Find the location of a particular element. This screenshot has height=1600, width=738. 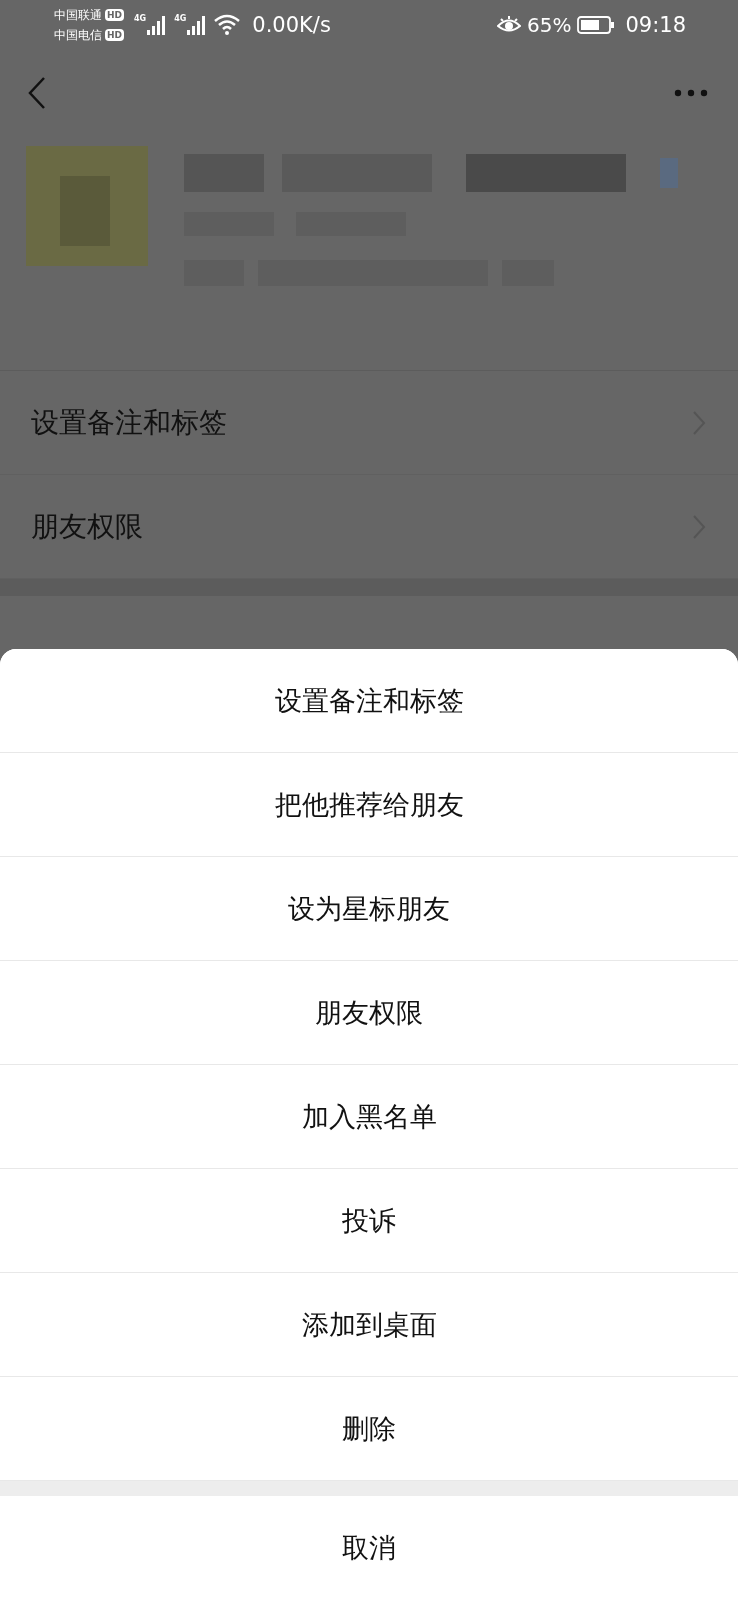

clock: 09:18 is located at coordinates (655, 25).